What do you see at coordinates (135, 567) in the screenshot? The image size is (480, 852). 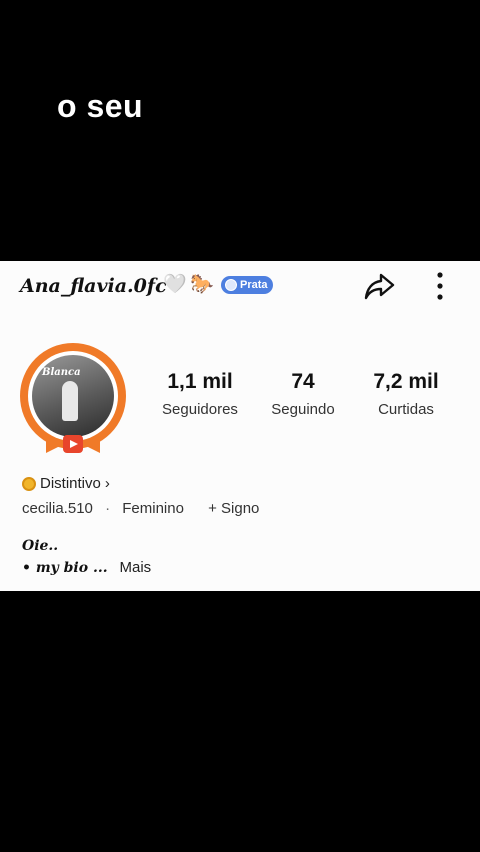 I see `bio-more-button: Mais` at bounding box center [135, 567].